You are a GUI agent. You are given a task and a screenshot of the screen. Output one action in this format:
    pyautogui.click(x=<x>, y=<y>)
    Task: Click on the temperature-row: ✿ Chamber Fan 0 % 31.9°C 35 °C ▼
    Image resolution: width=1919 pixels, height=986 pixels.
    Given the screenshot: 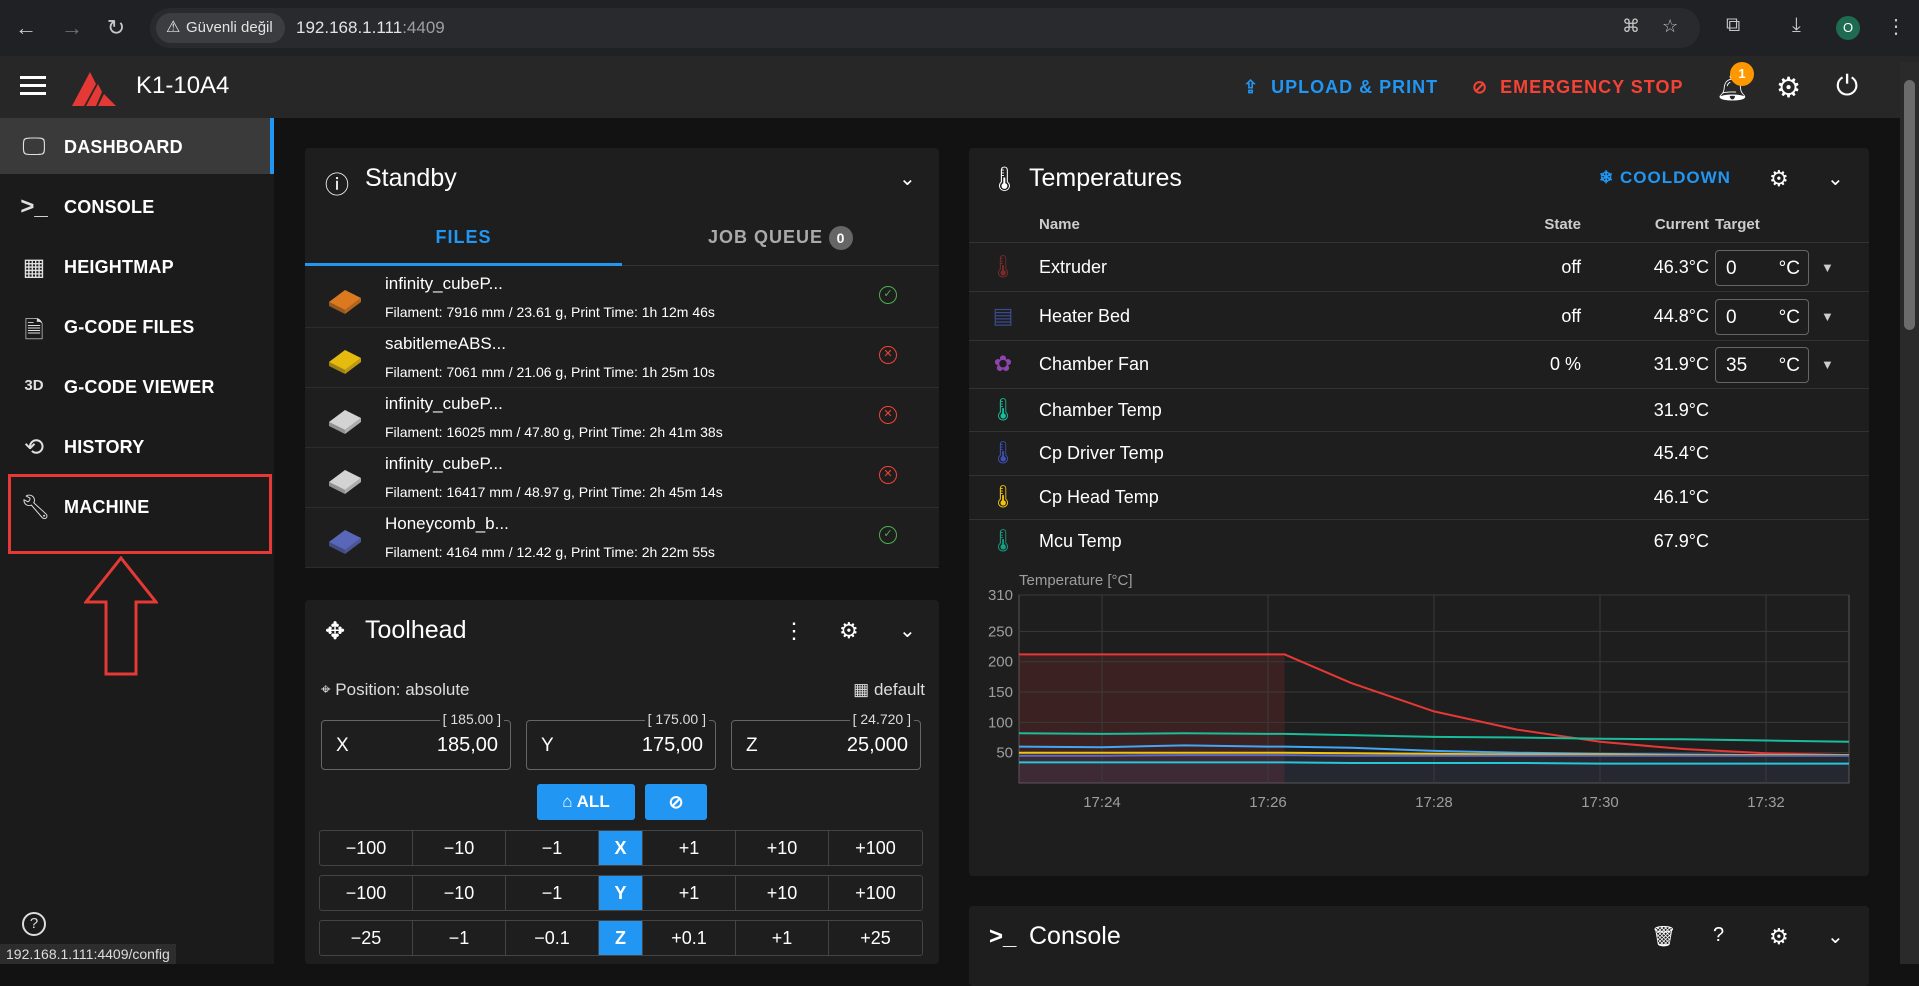 What is the action you would take?
    pyautogui.click(x=1419, y=364)
    